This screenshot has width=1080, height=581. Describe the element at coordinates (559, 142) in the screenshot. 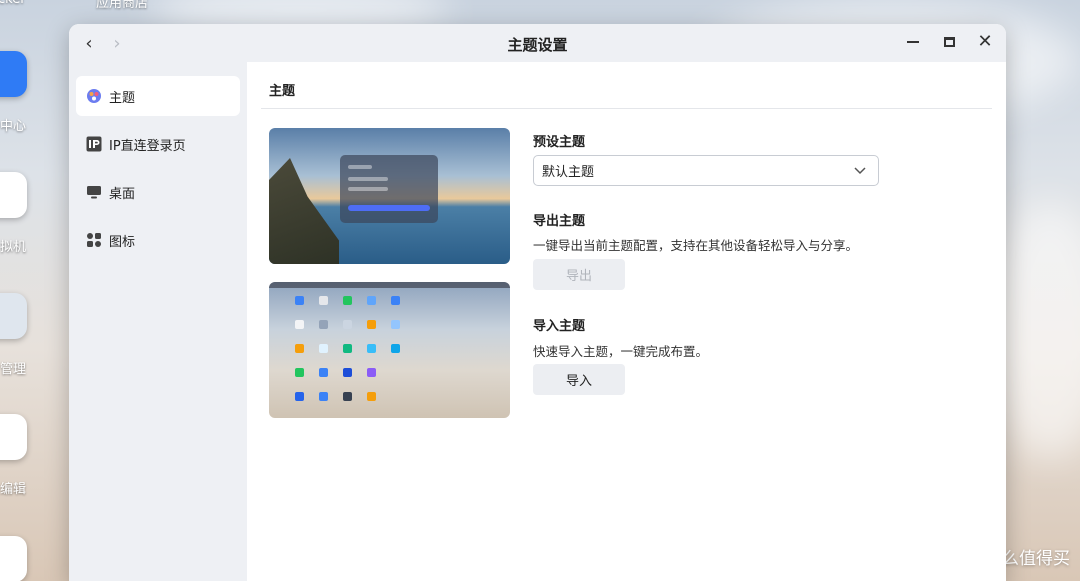

I see `preset-theme-label: 预设主题` at that location.